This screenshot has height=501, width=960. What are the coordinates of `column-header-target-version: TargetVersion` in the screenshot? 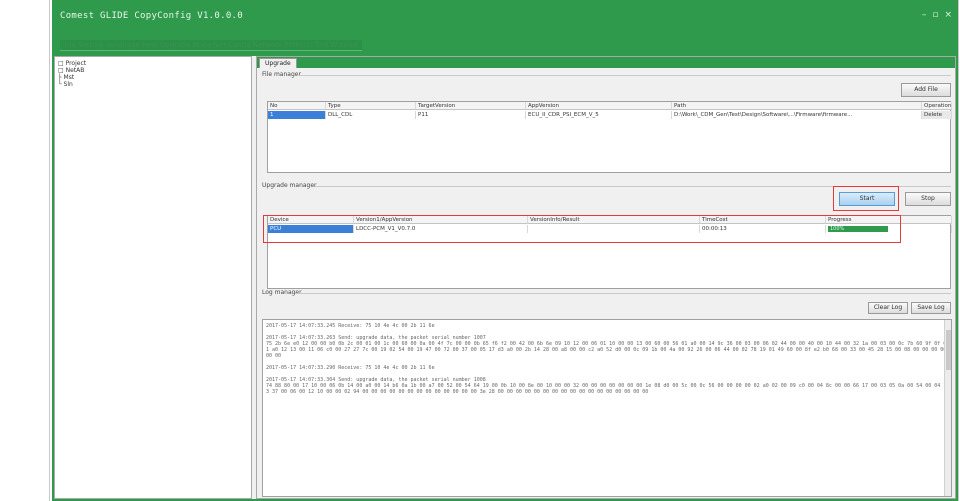 It's located at (471, 106).